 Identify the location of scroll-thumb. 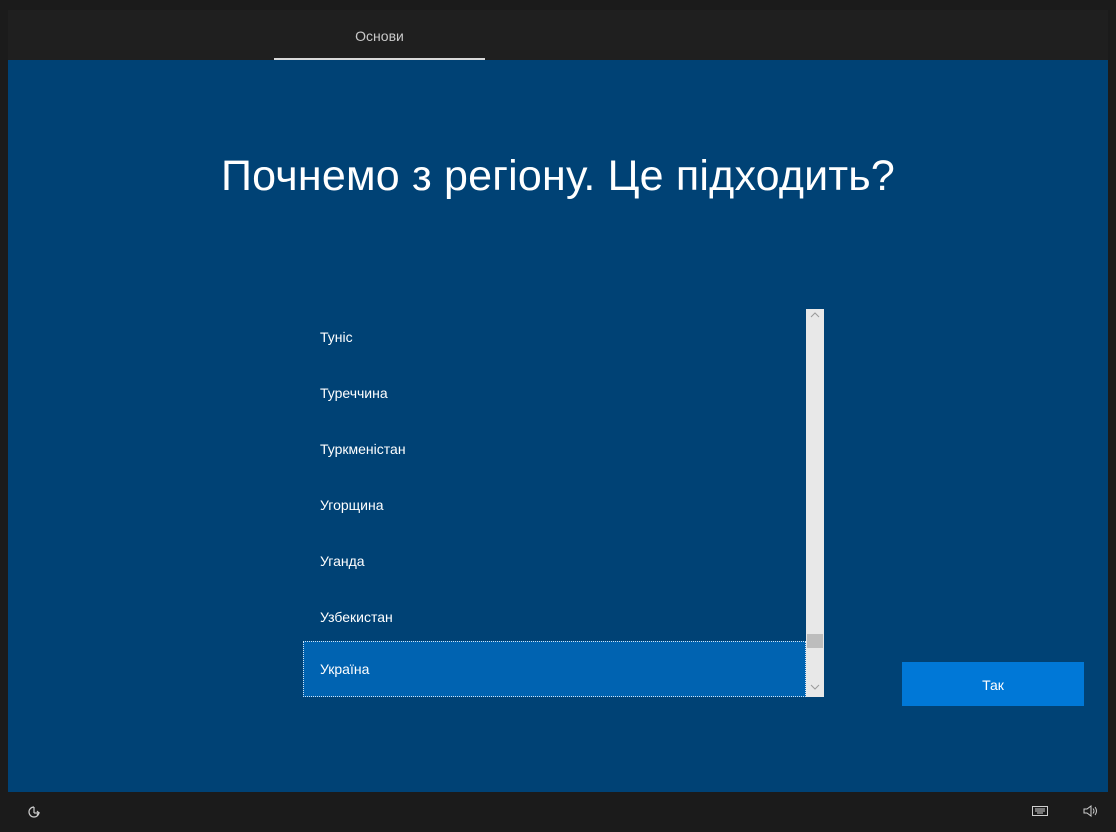
(815, 641).